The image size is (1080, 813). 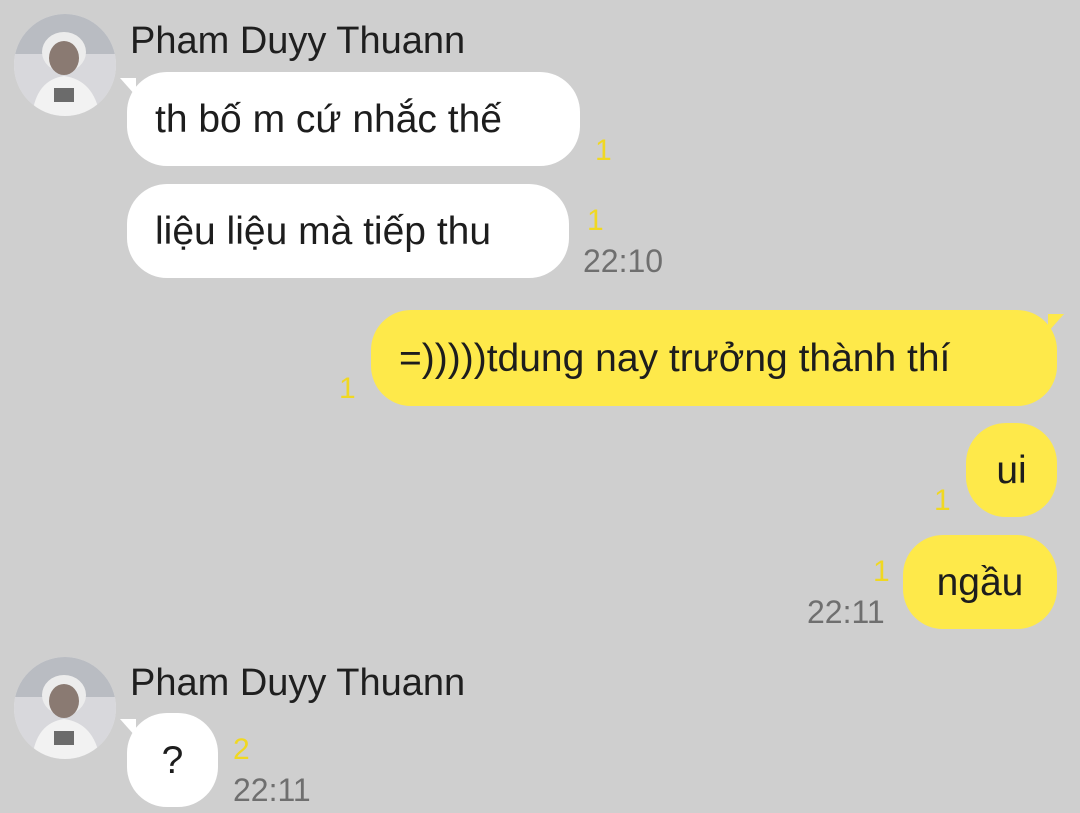 What do you see at coordinates (348, 231) in the screenshot?
I see `message-bubble: liệu liệu mà tiếp thu` at bounding box center [348, 231].